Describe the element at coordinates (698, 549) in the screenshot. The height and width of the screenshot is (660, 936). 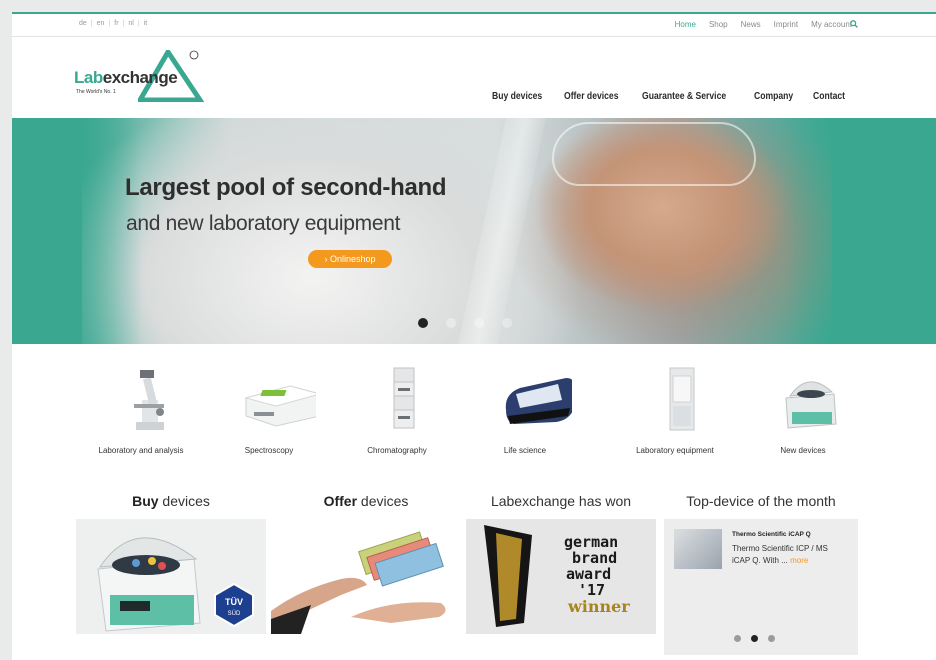
I see `top-device-thumbnail` at that location.